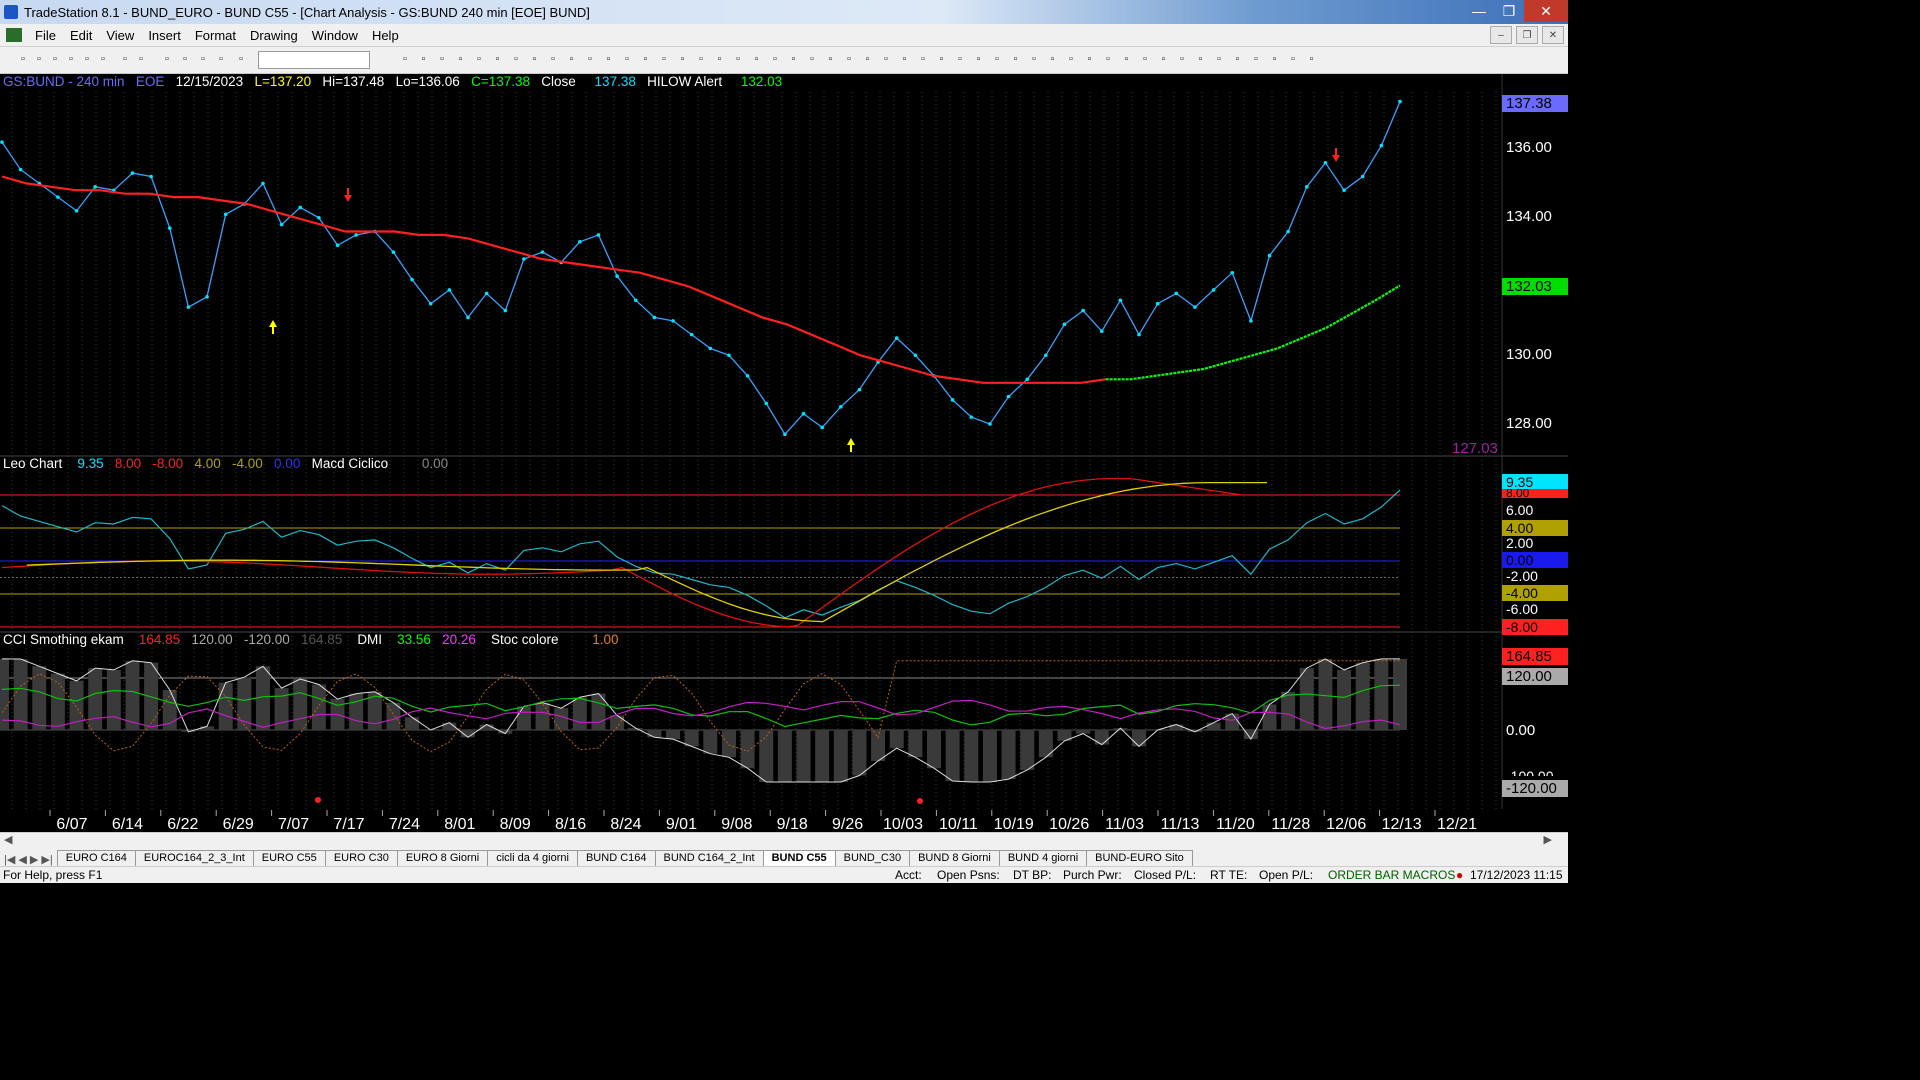 This screenshot has height=1080, width=1920. I want to click on tab-nav-icon: |◀ ◀ ▶ ▶|, so click(28, 859).